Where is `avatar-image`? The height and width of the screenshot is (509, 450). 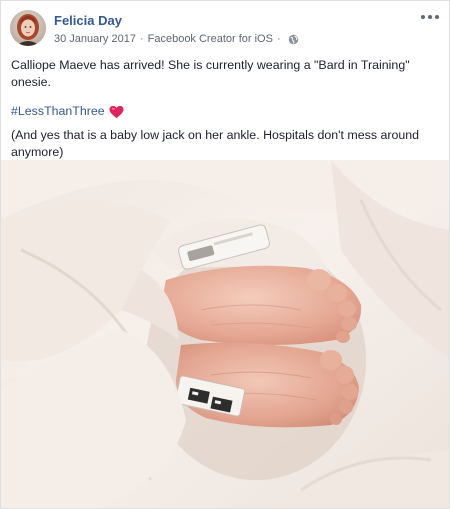
avatar-image is located at coordinates (28, 28).